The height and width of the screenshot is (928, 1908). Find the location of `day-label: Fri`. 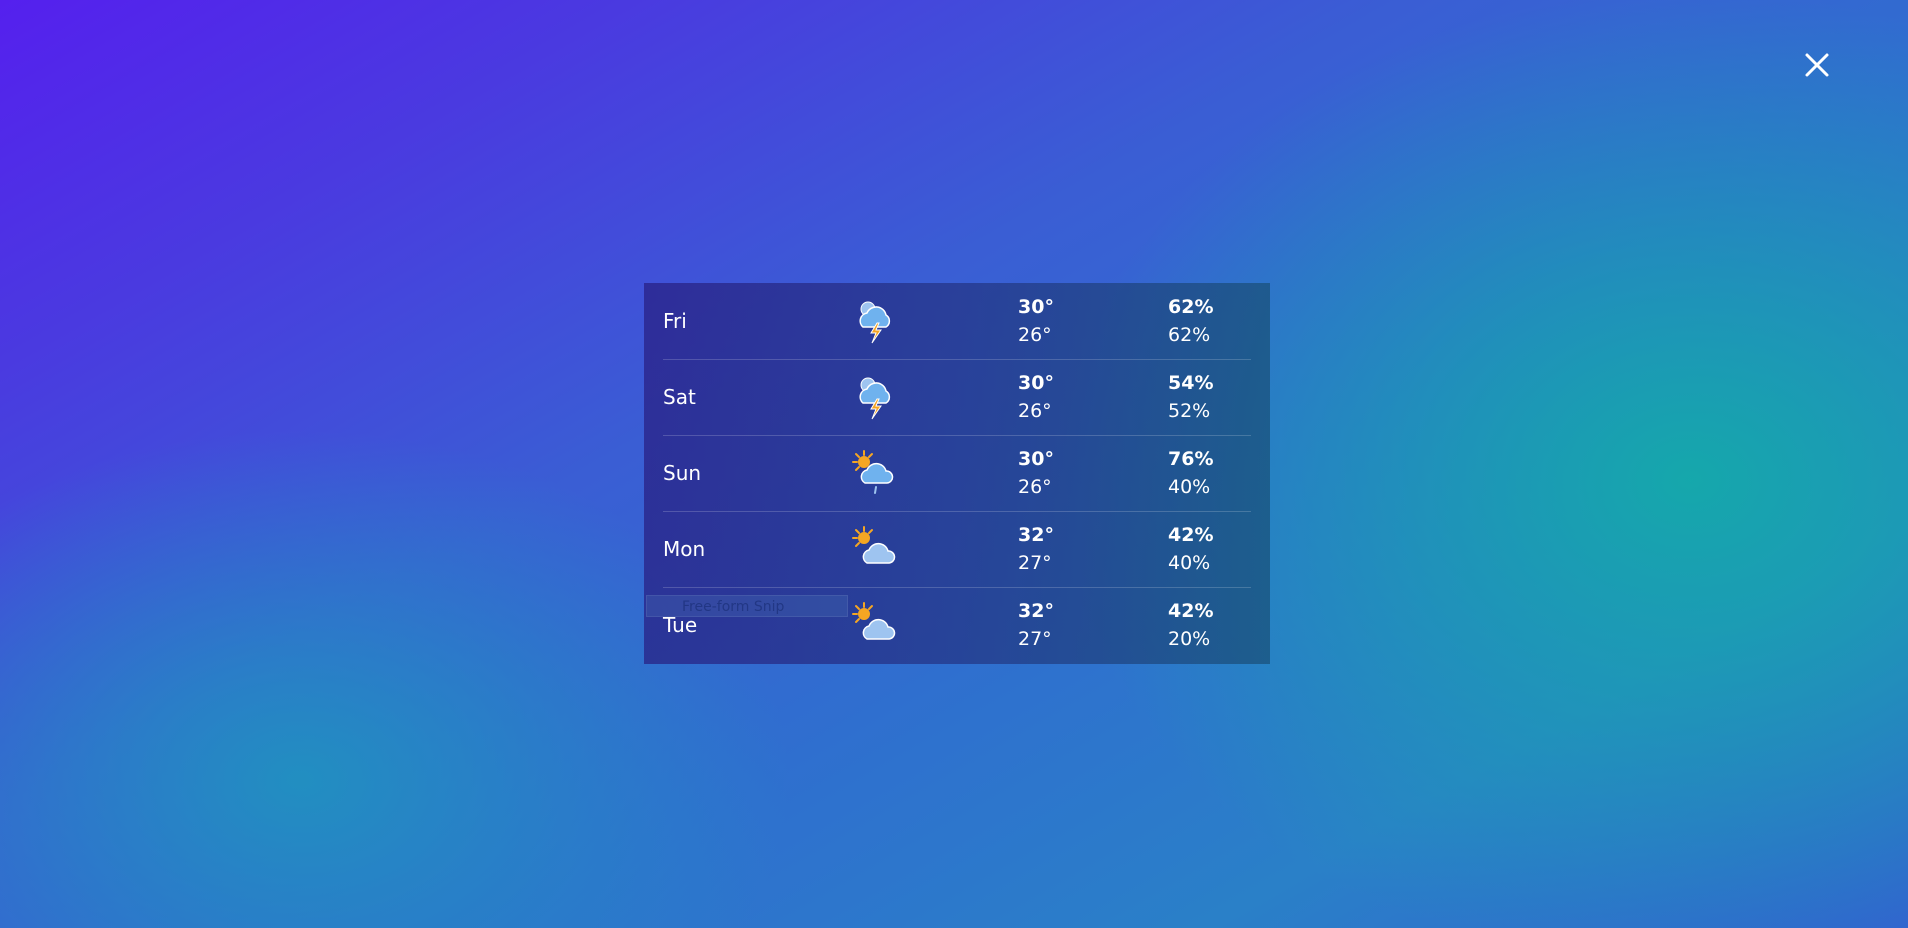

day-label: Fri is located at coordinates (675, 321).